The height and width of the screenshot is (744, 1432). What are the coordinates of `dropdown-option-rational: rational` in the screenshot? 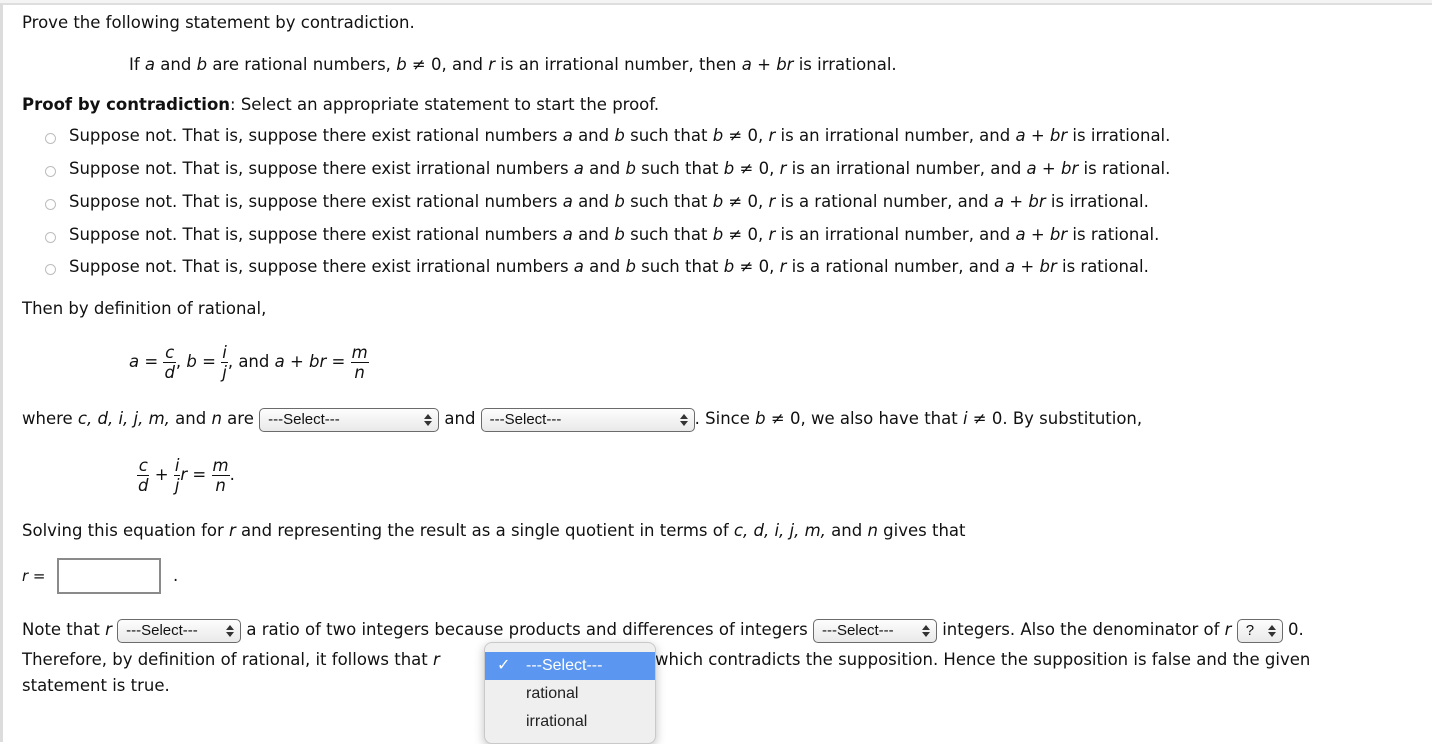 It's located at (570, 694).